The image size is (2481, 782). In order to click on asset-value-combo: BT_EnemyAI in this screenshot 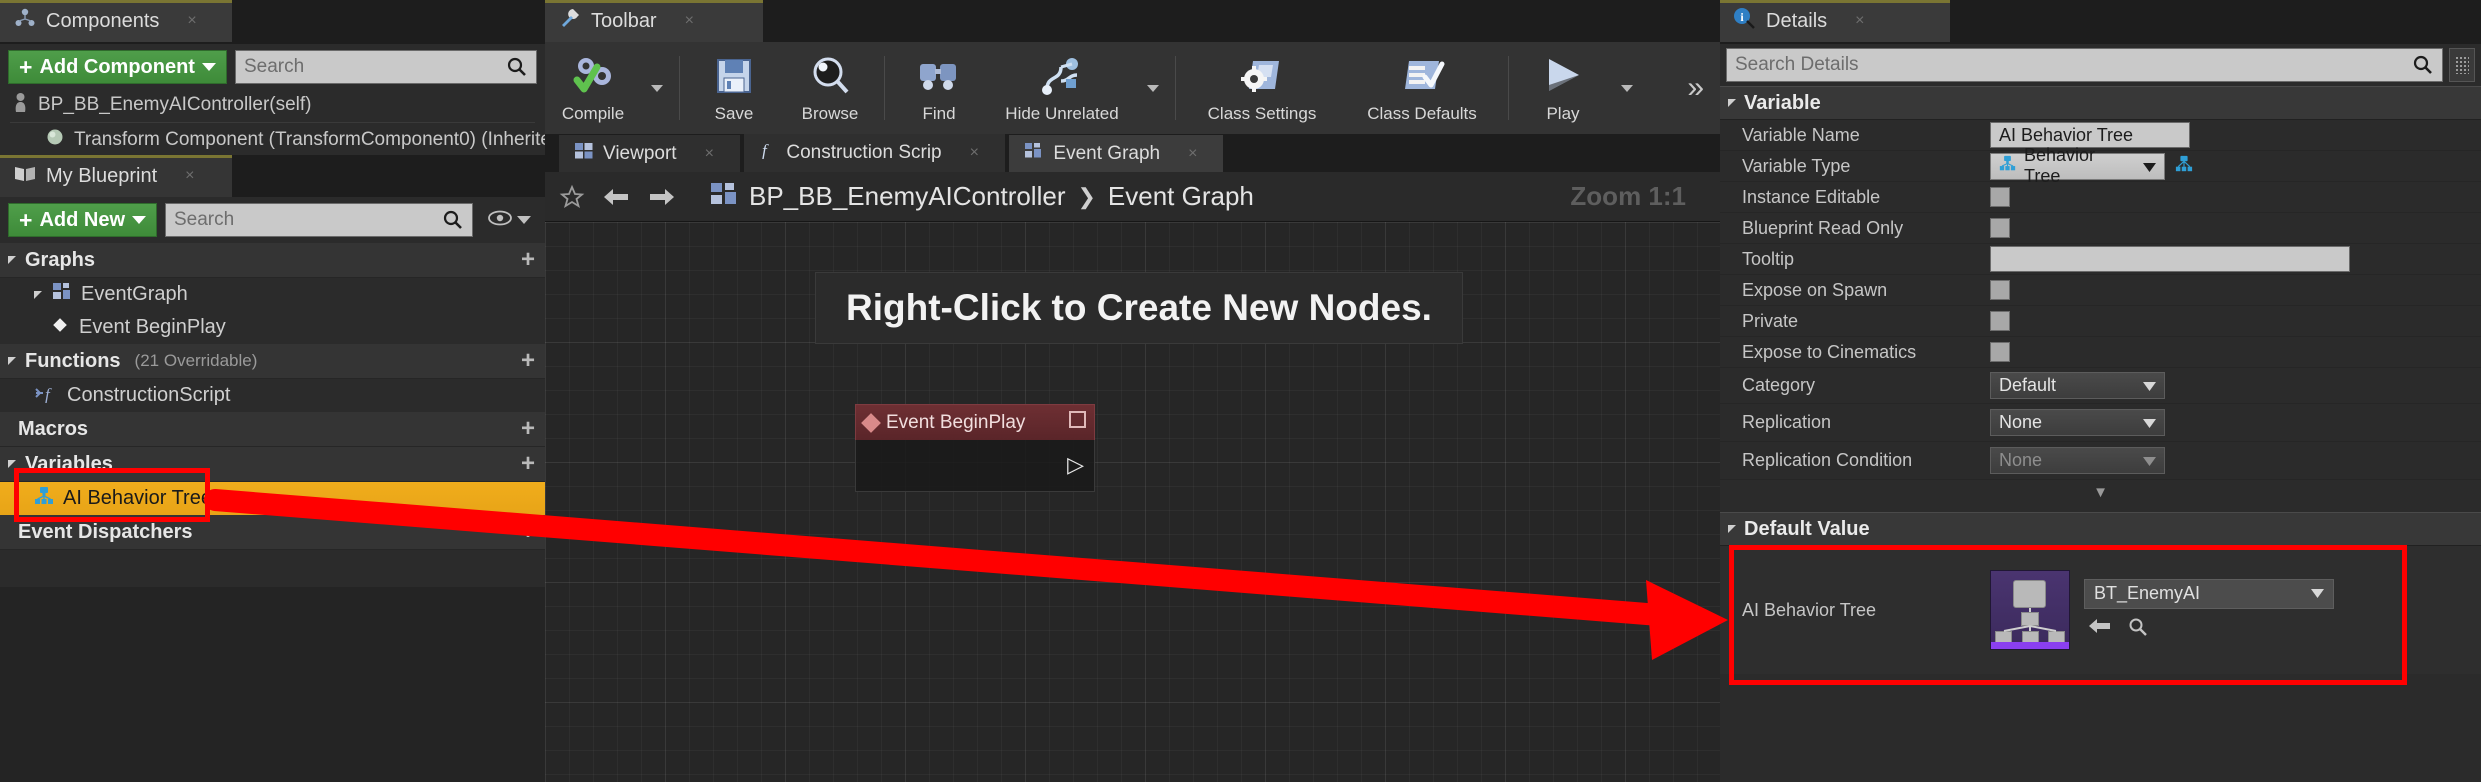, I will do `click(2209, 593)`.